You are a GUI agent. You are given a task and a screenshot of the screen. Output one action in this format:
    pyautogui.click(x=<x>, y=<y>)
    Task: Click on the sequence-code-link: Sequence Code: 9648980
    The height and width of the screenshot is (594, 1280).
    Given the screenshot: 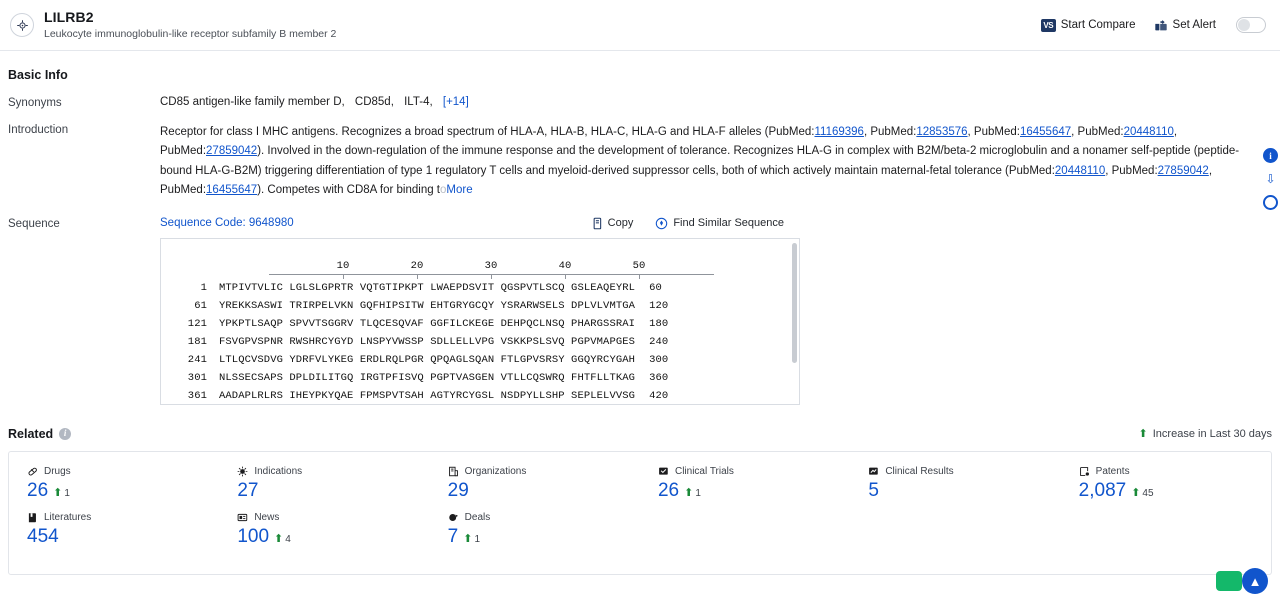 What is the action you would take?
    pyautogui.click(x=227, y=223)
    